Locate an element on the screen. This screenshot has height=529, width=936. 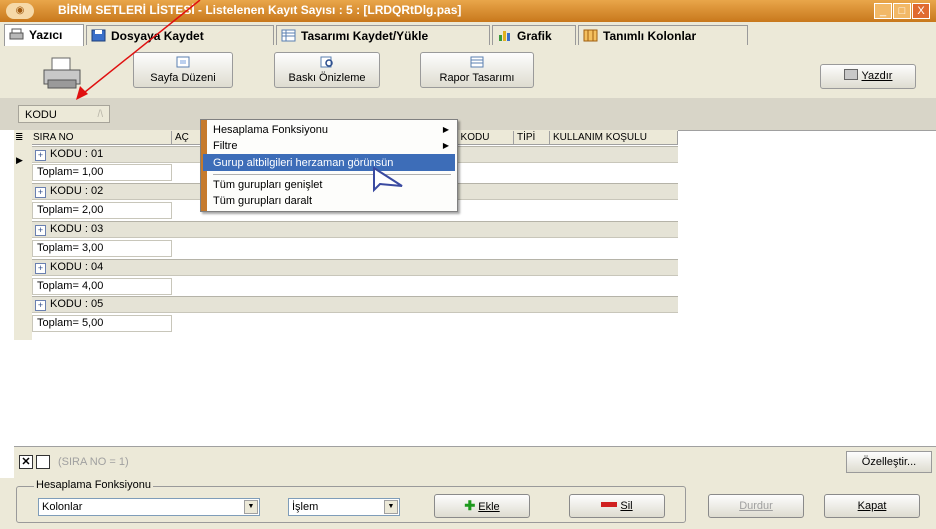
menu-item-label: Hesaplama Fonksiyonu is located at coordinates (270, 130).